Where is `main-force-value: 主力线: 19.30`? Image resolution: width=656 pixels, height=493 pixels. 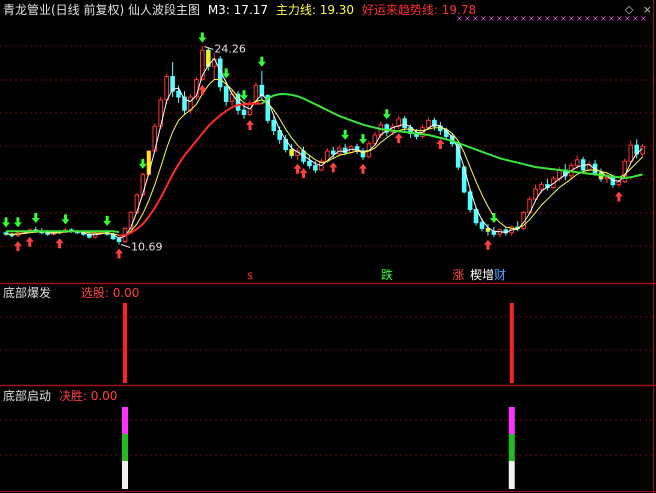
main-force-value: 主力线: 19.30 is located at coordinates (315, 10).